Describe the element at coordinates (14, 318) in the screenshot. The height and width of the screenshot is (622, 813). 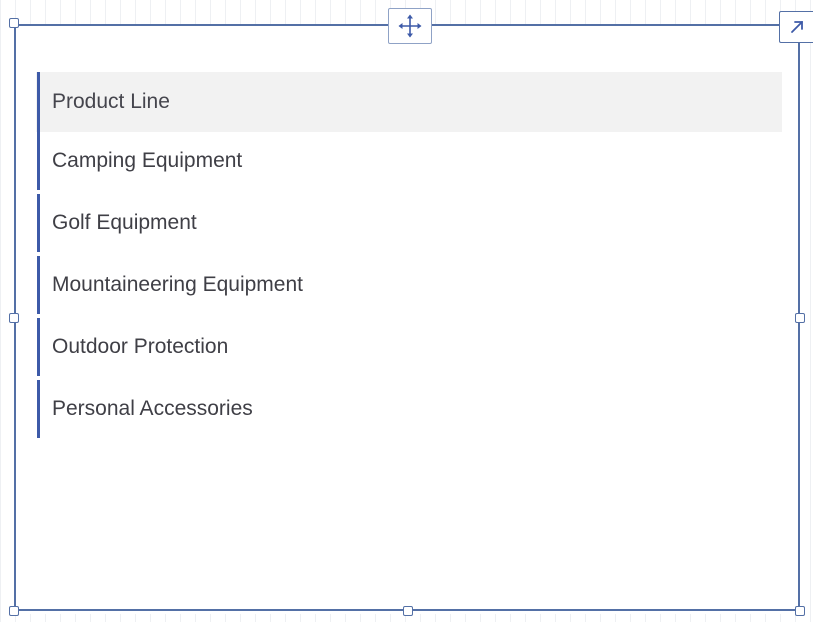
I see `resize-handle-middle-left` at that location.